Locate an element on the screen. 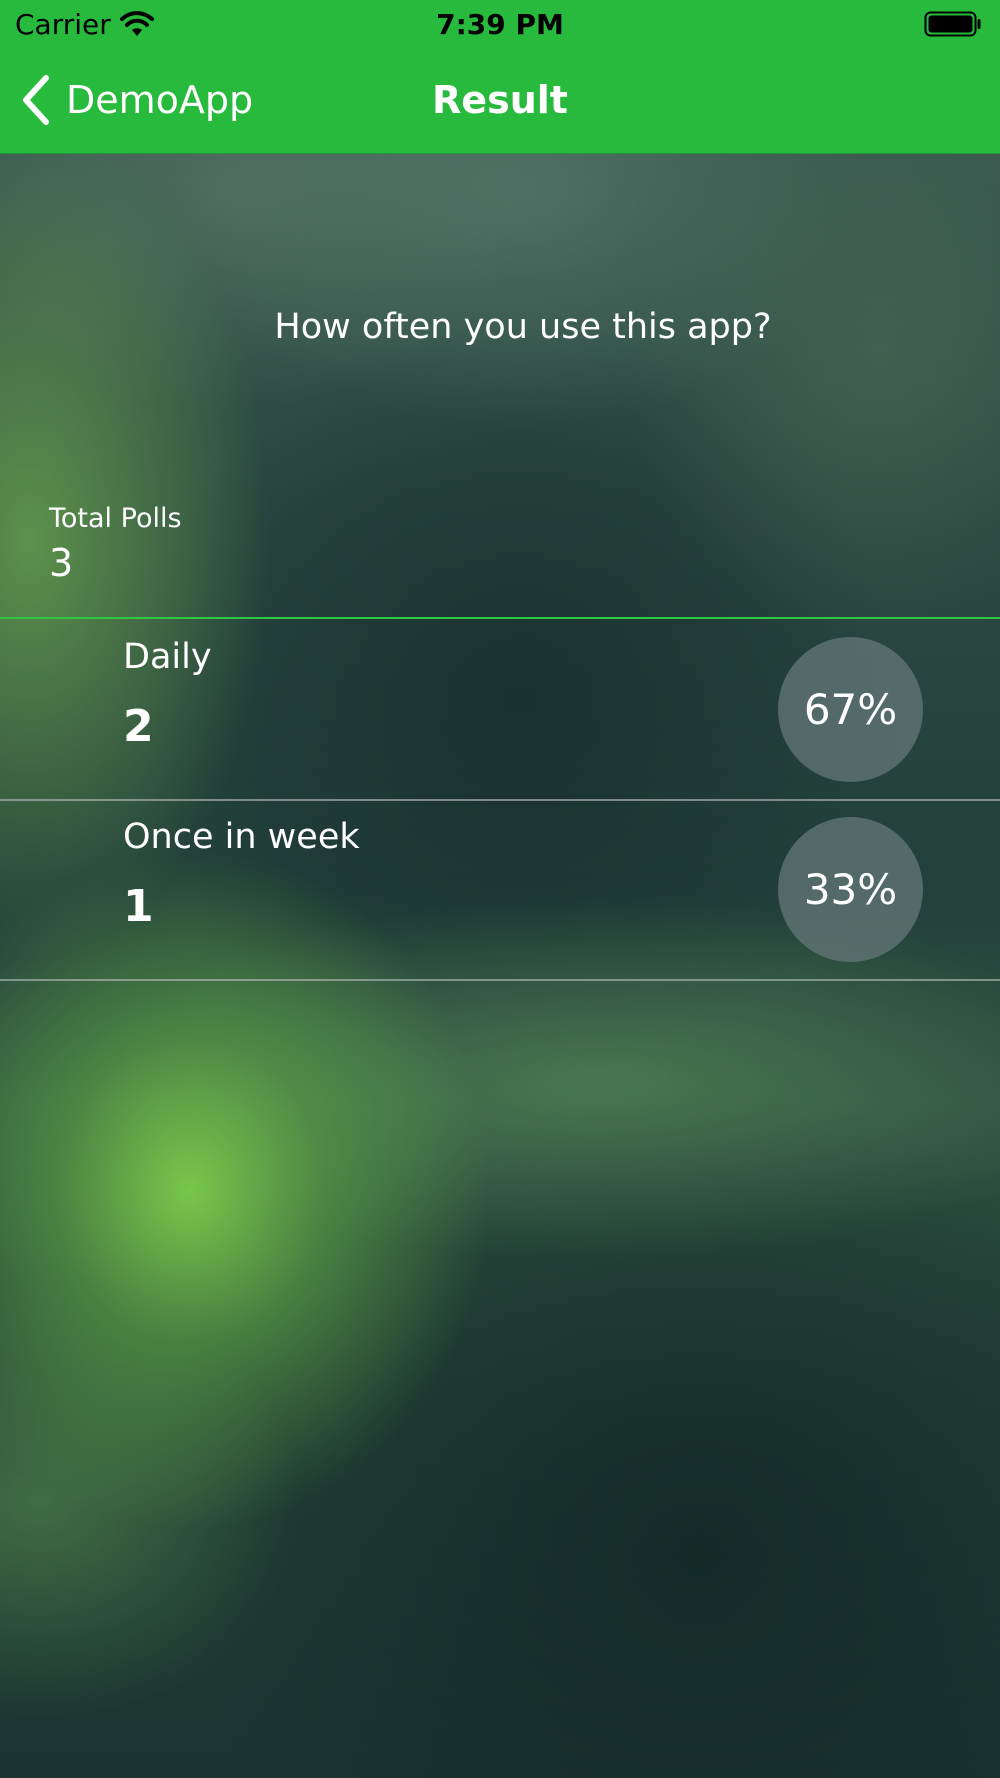  percent-value: 67% is located at coordinates (850, 709).